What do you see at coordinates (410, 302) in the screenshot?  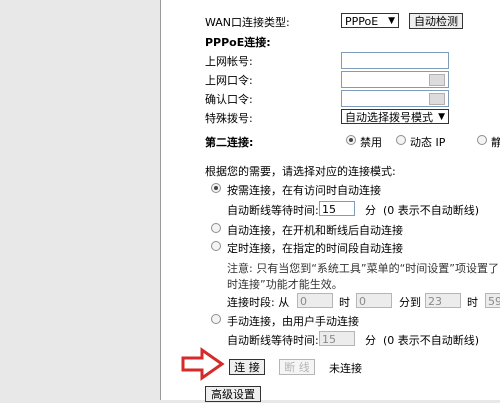 I see `period-to-label: 分到` at bounding box center [410, 302].